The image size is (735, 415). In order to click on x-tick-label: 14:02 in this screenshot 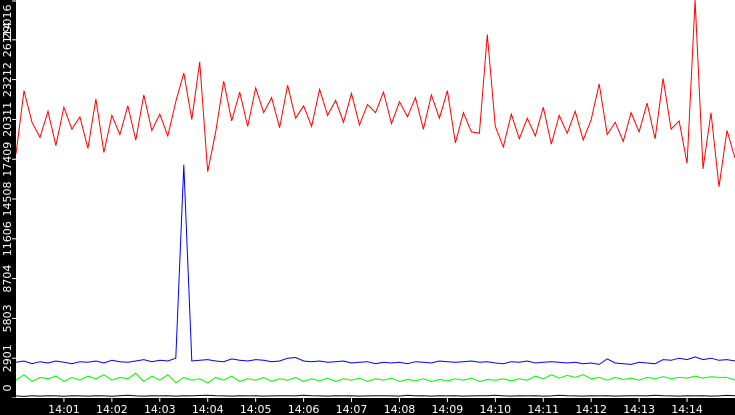, I will do `click(112, 409)`.